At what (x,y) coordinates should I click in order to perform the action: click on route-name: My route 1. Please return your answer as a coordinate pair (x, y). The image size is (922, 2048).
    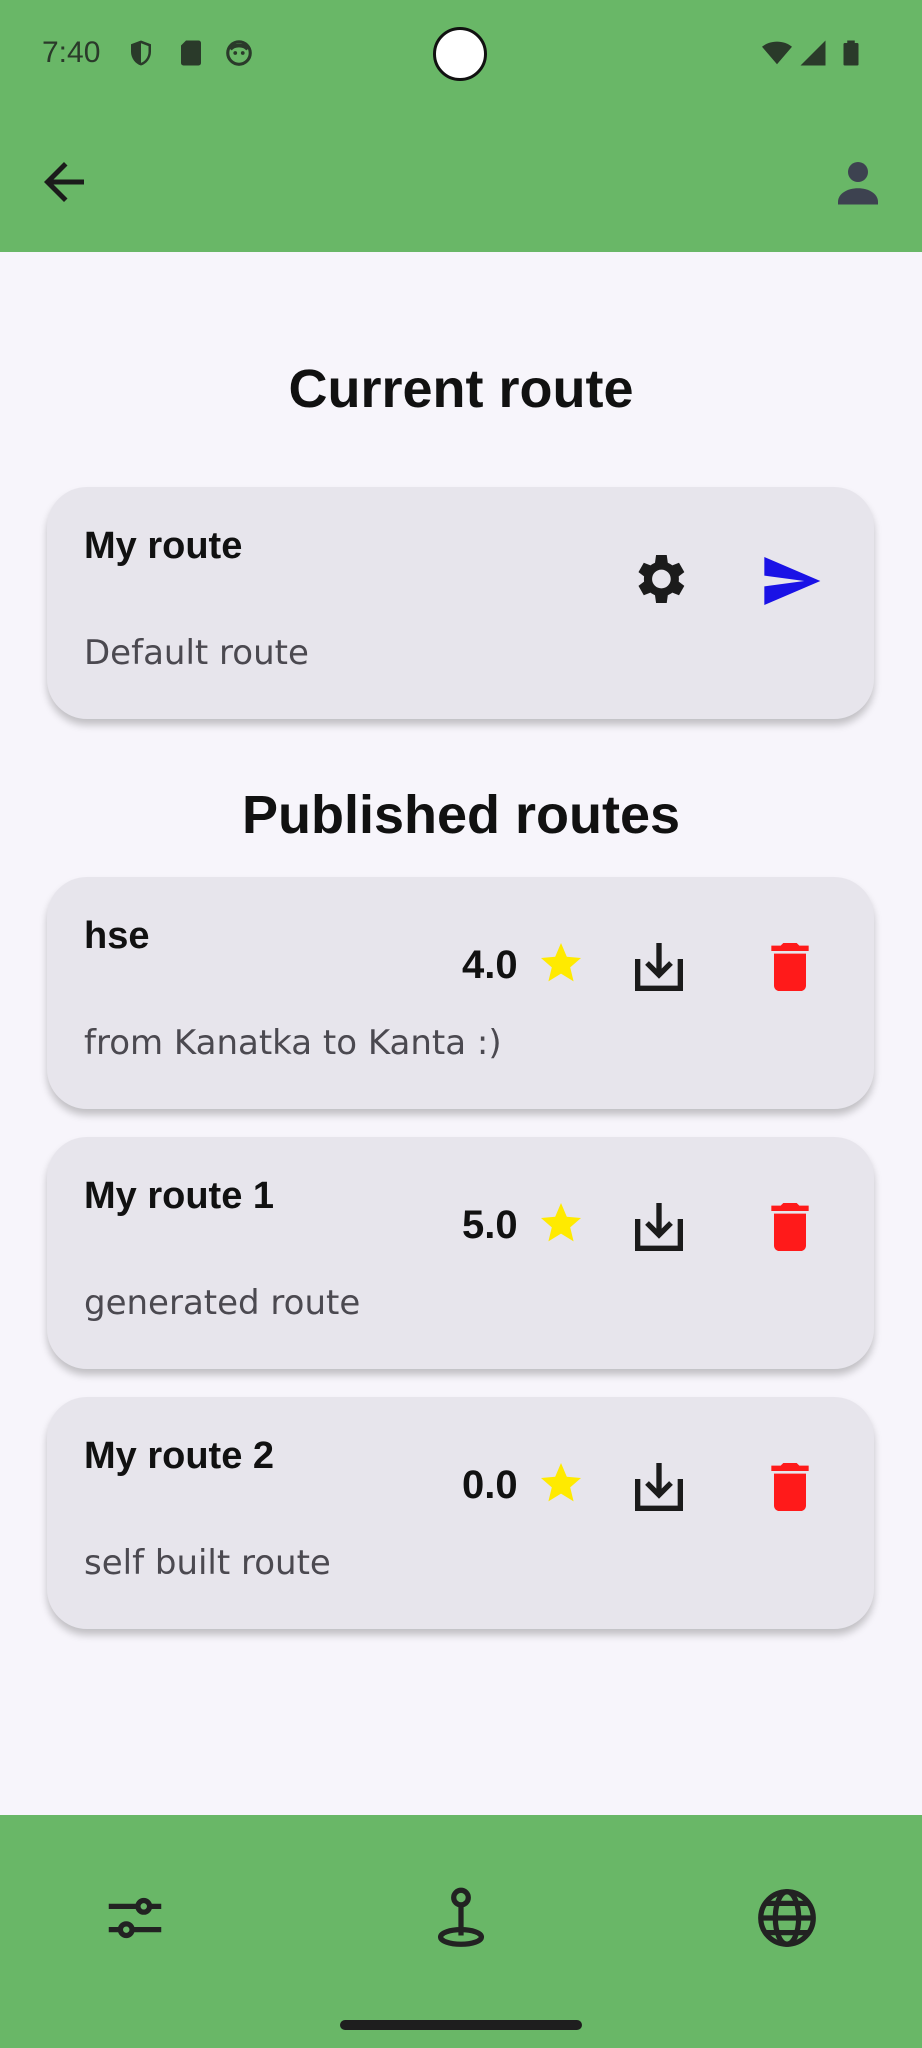
    Looking at the image, I should click on (179, 1196).